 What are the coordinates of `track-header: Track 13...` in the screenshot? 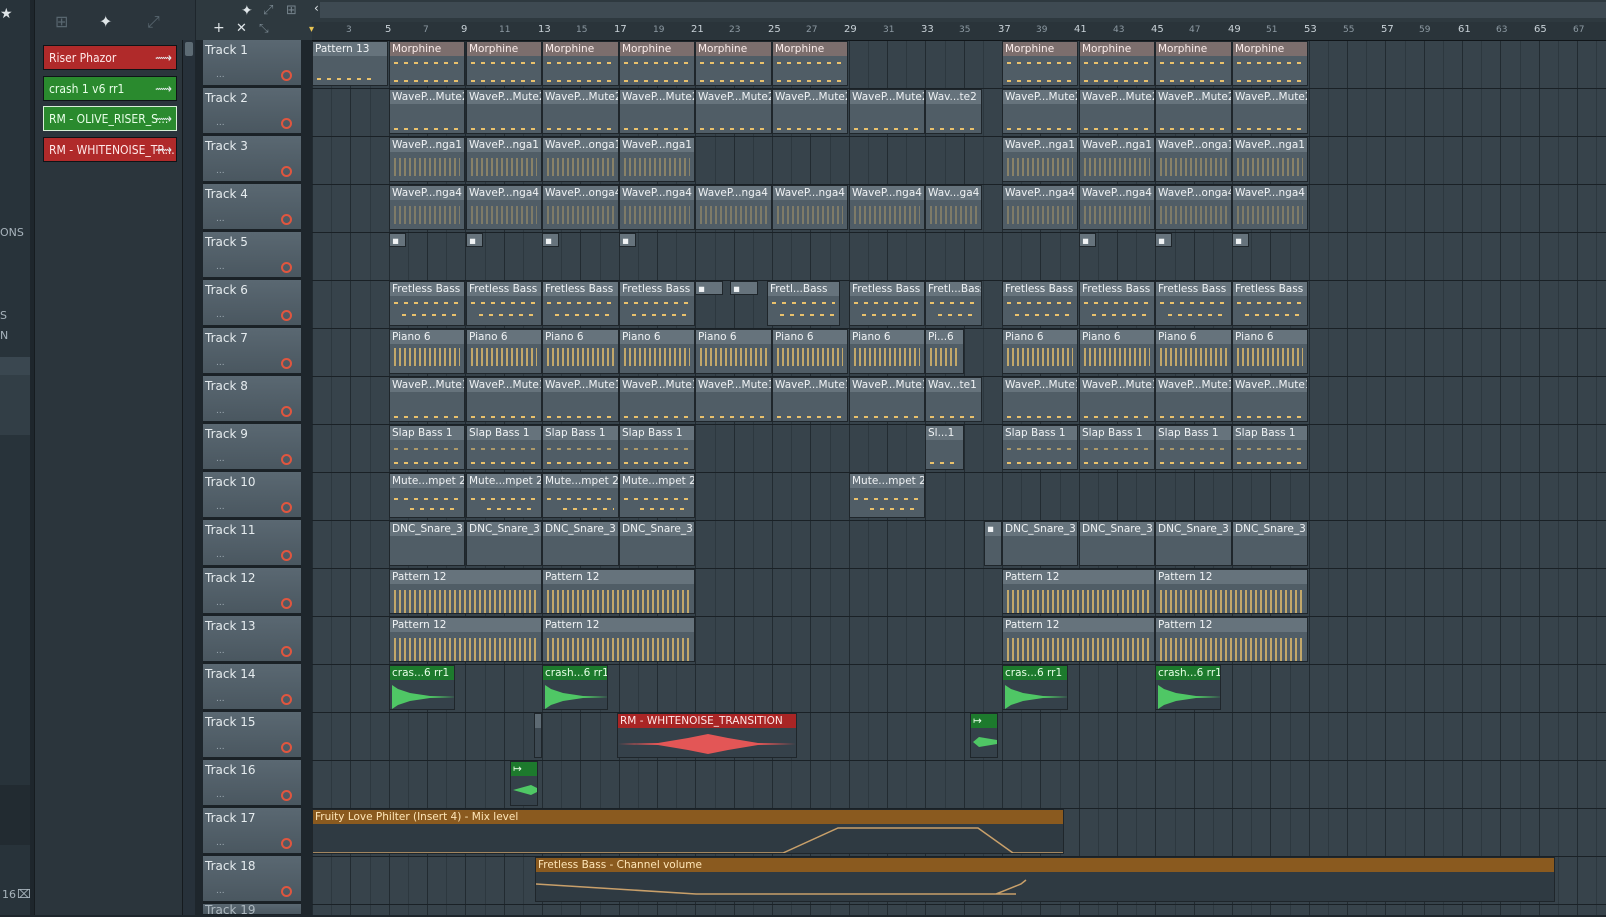 It's located at (252, 639).